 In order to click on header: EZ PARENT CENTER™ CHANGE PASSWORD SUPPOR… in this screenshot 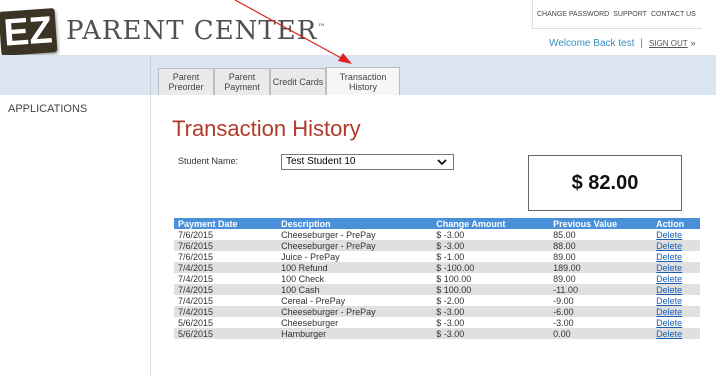, I will do `click(358, 28)`.